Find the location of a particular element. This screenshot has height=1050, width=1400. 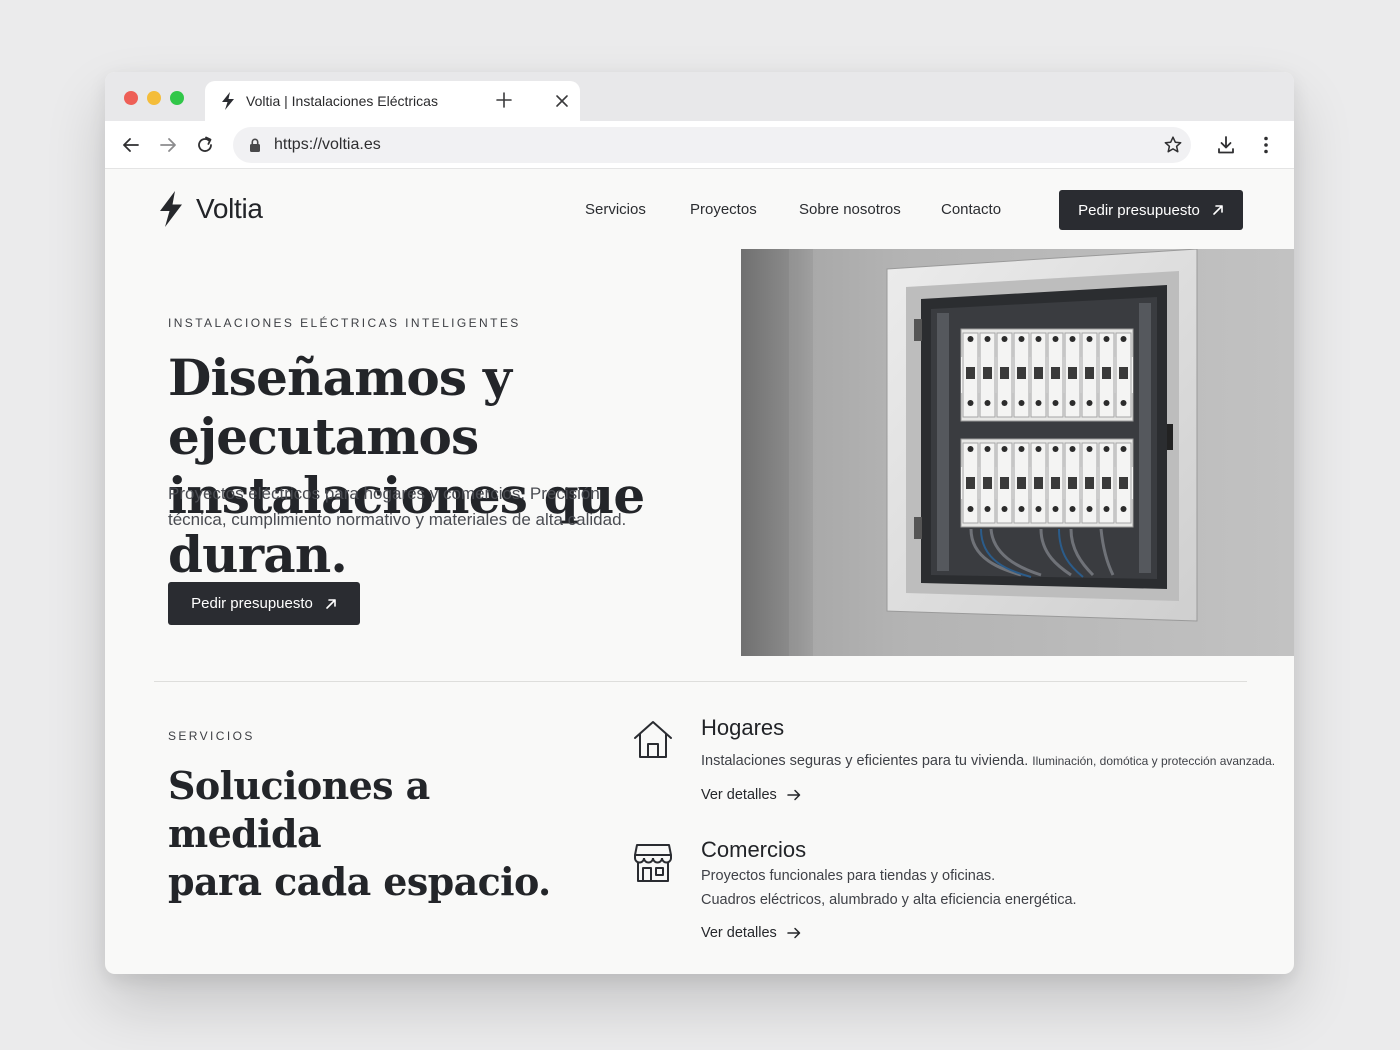

header-quote-button: Pedir presupuesto is located at coordinates (1151, 210).